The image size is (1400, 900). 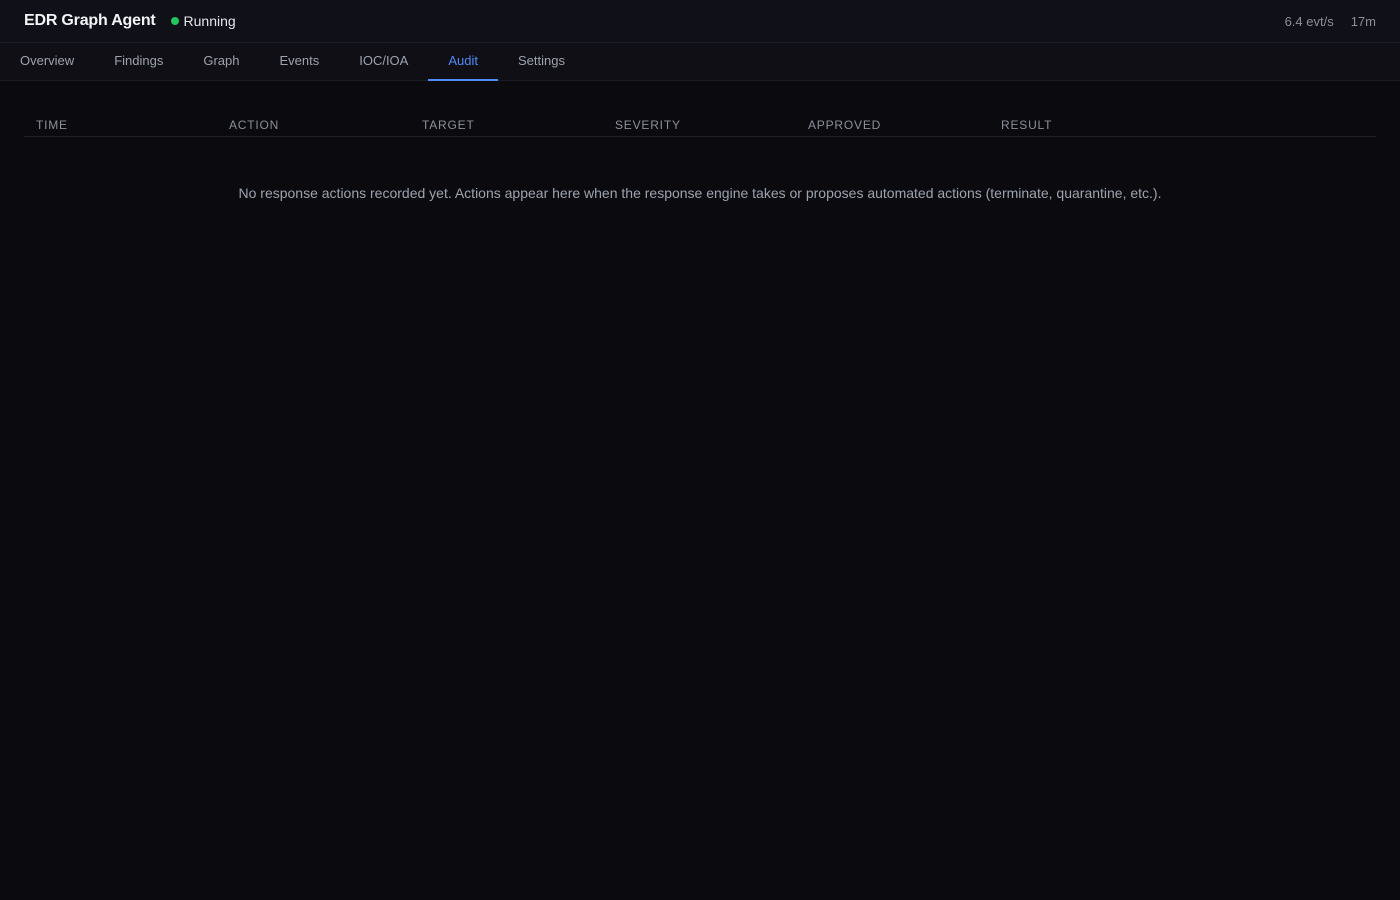 I want to click on tab-label: Audit, so click(x=463, y=60).